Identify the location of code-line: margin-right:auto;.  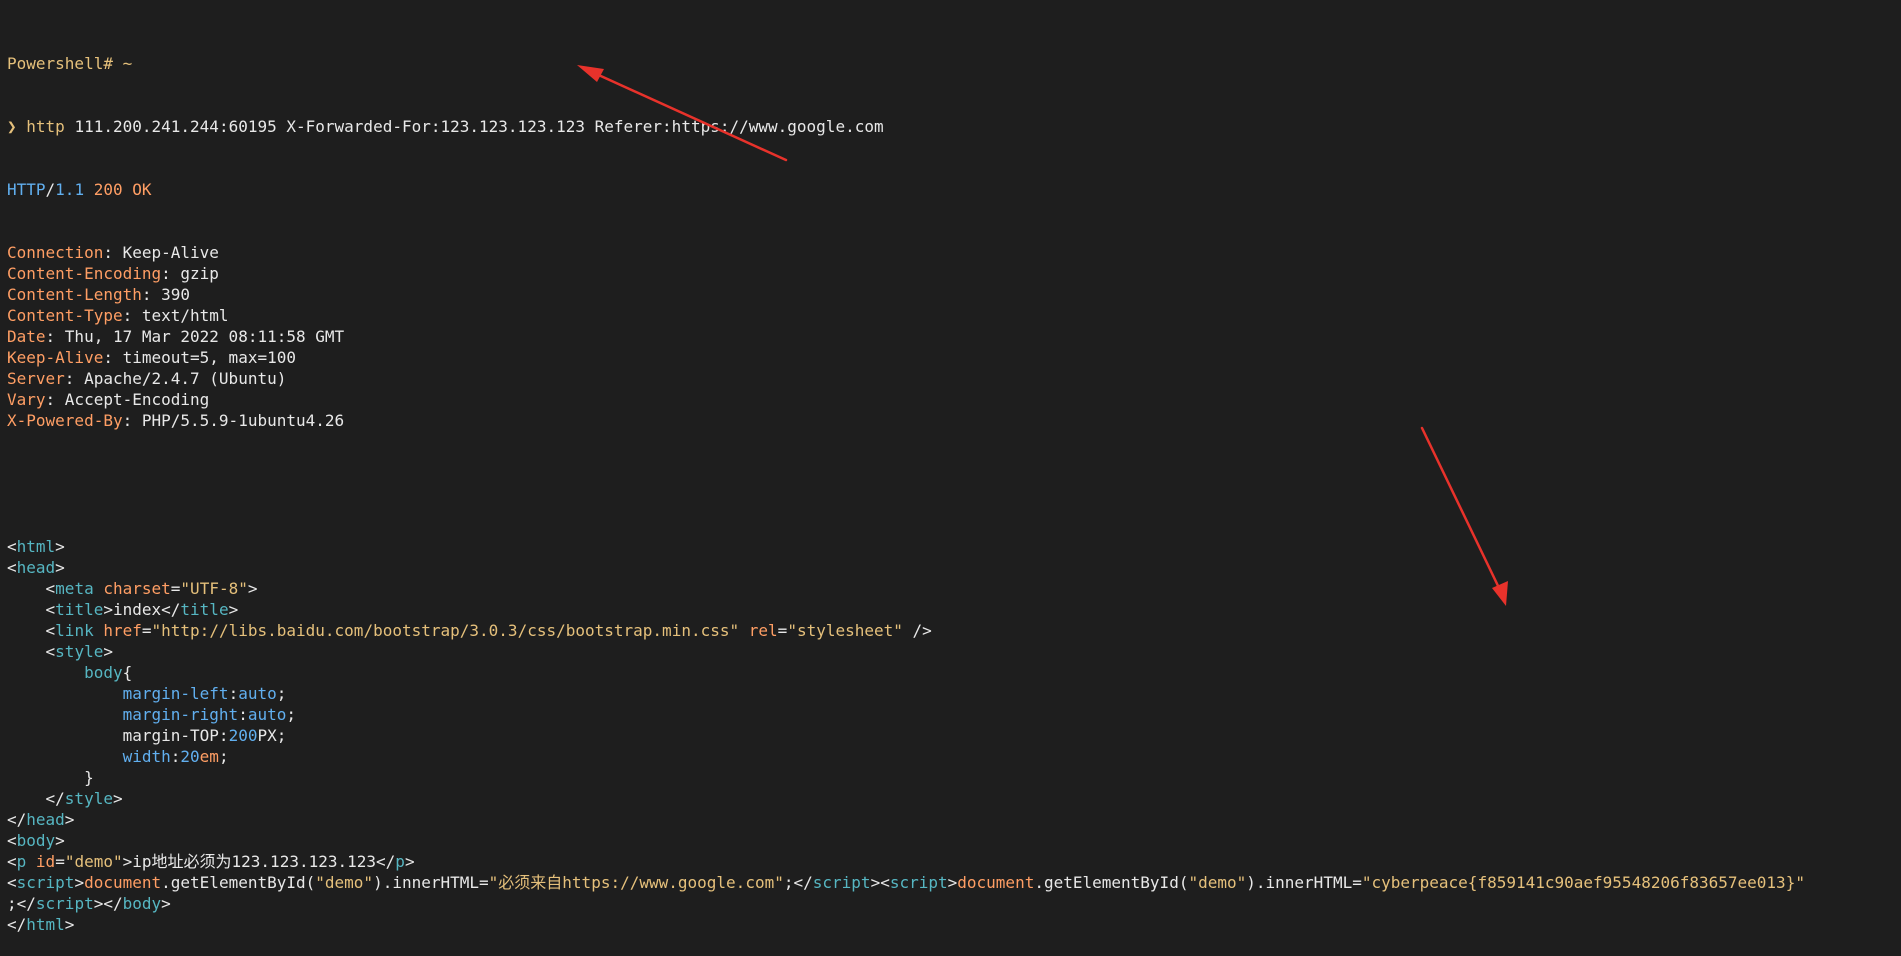
(954, 714).